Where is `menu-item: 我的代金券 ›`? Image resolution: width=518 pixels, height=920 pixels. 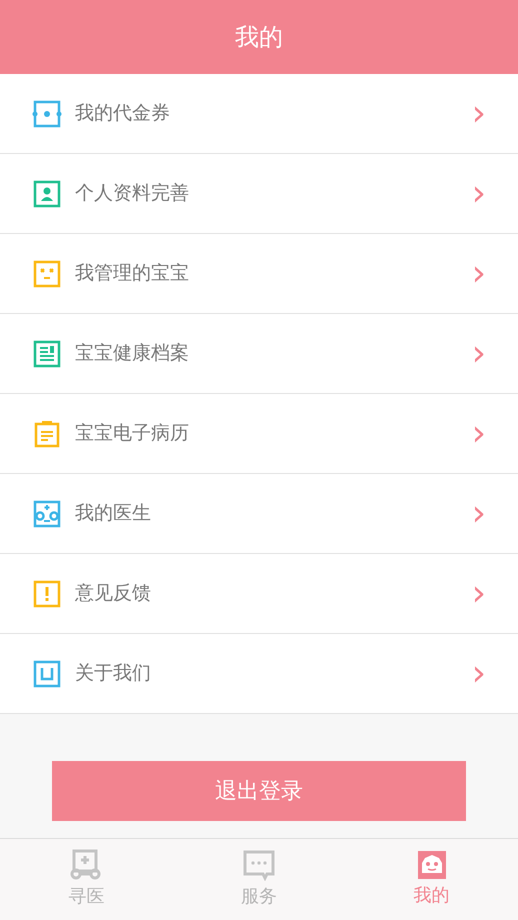
menu-item: 我的代金券 › is located at coordinates (259, 114).